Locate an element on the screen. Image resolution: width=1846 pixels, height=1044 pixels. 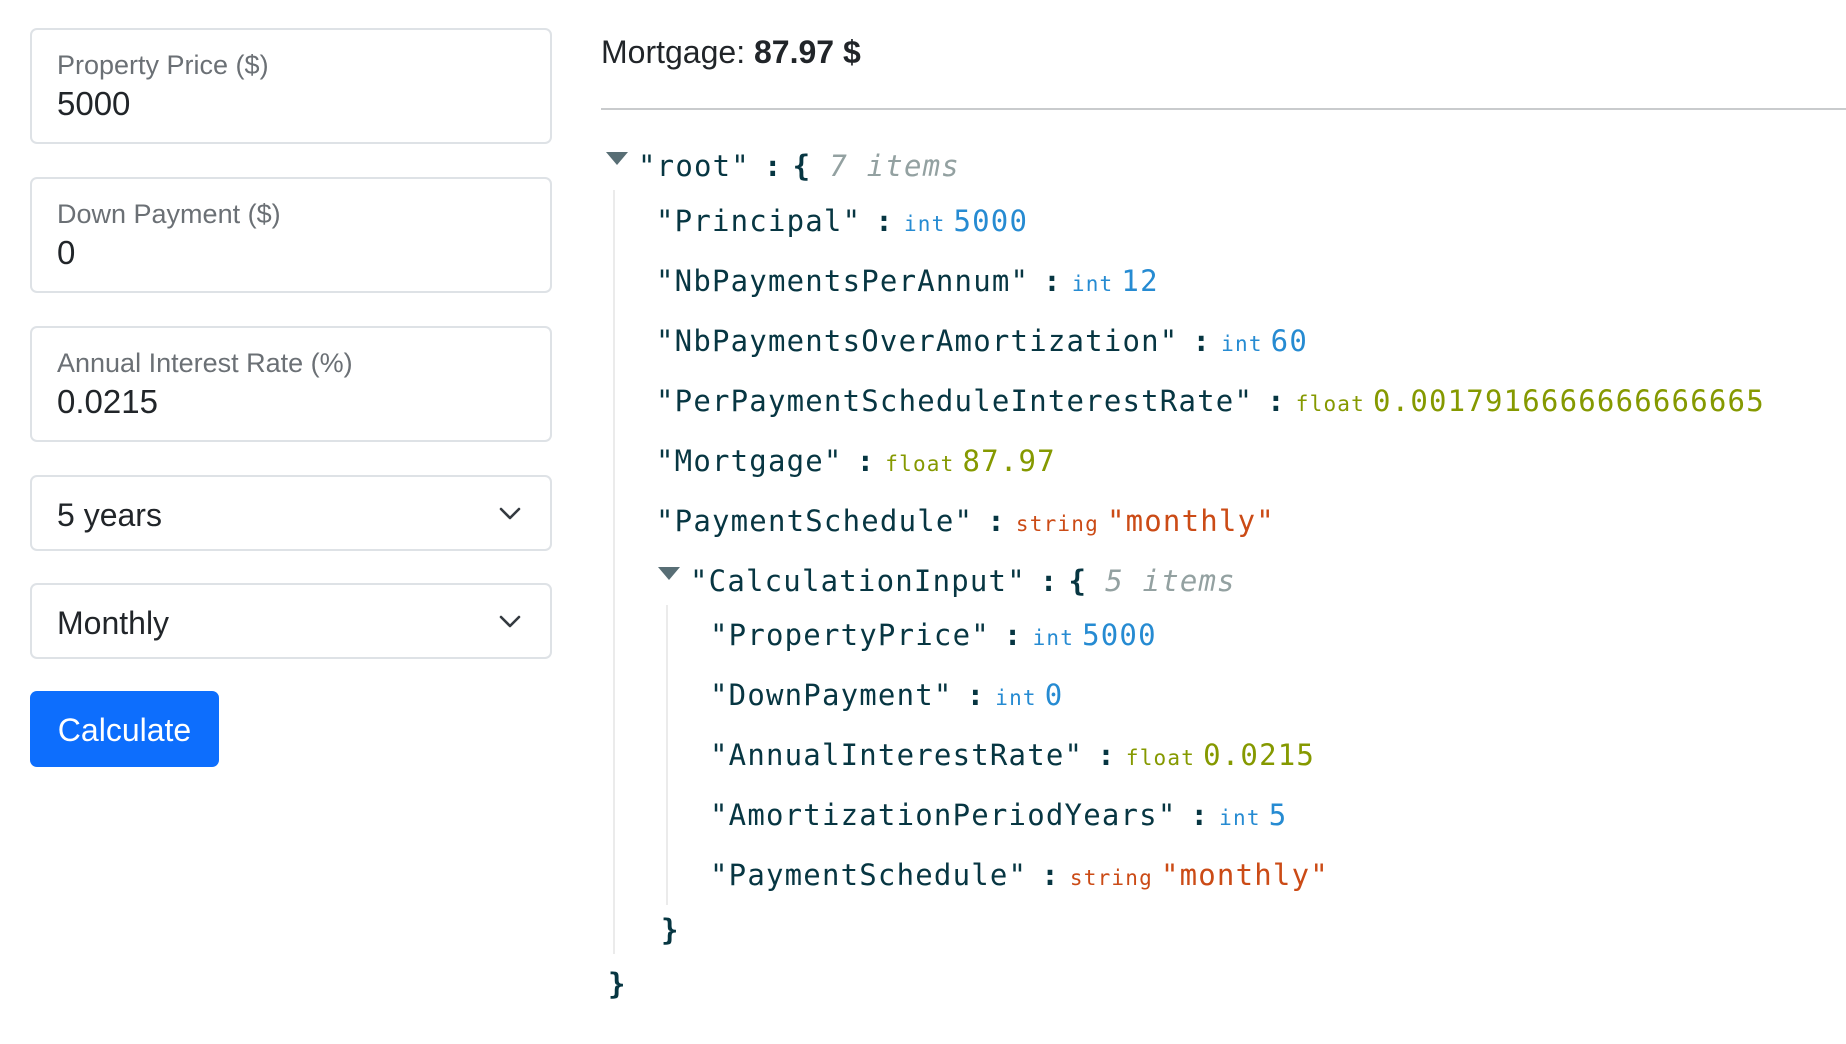
amortization-select: 5 years is located at coordinates (291, 513).